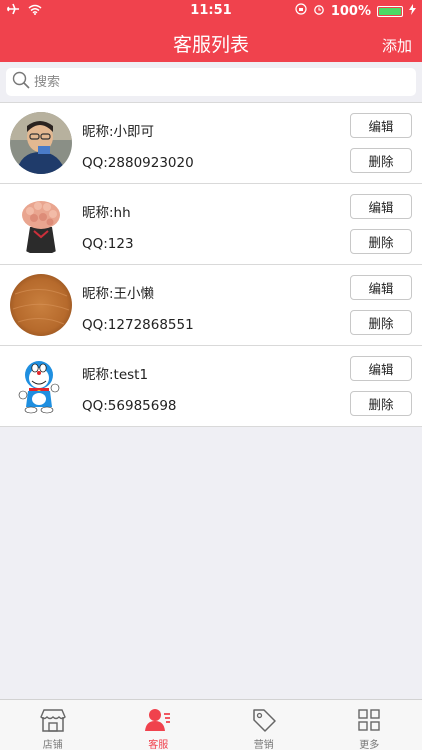 This screenshot has height=750, width=422. I want to click on alarm-icon, so click(319, 11).